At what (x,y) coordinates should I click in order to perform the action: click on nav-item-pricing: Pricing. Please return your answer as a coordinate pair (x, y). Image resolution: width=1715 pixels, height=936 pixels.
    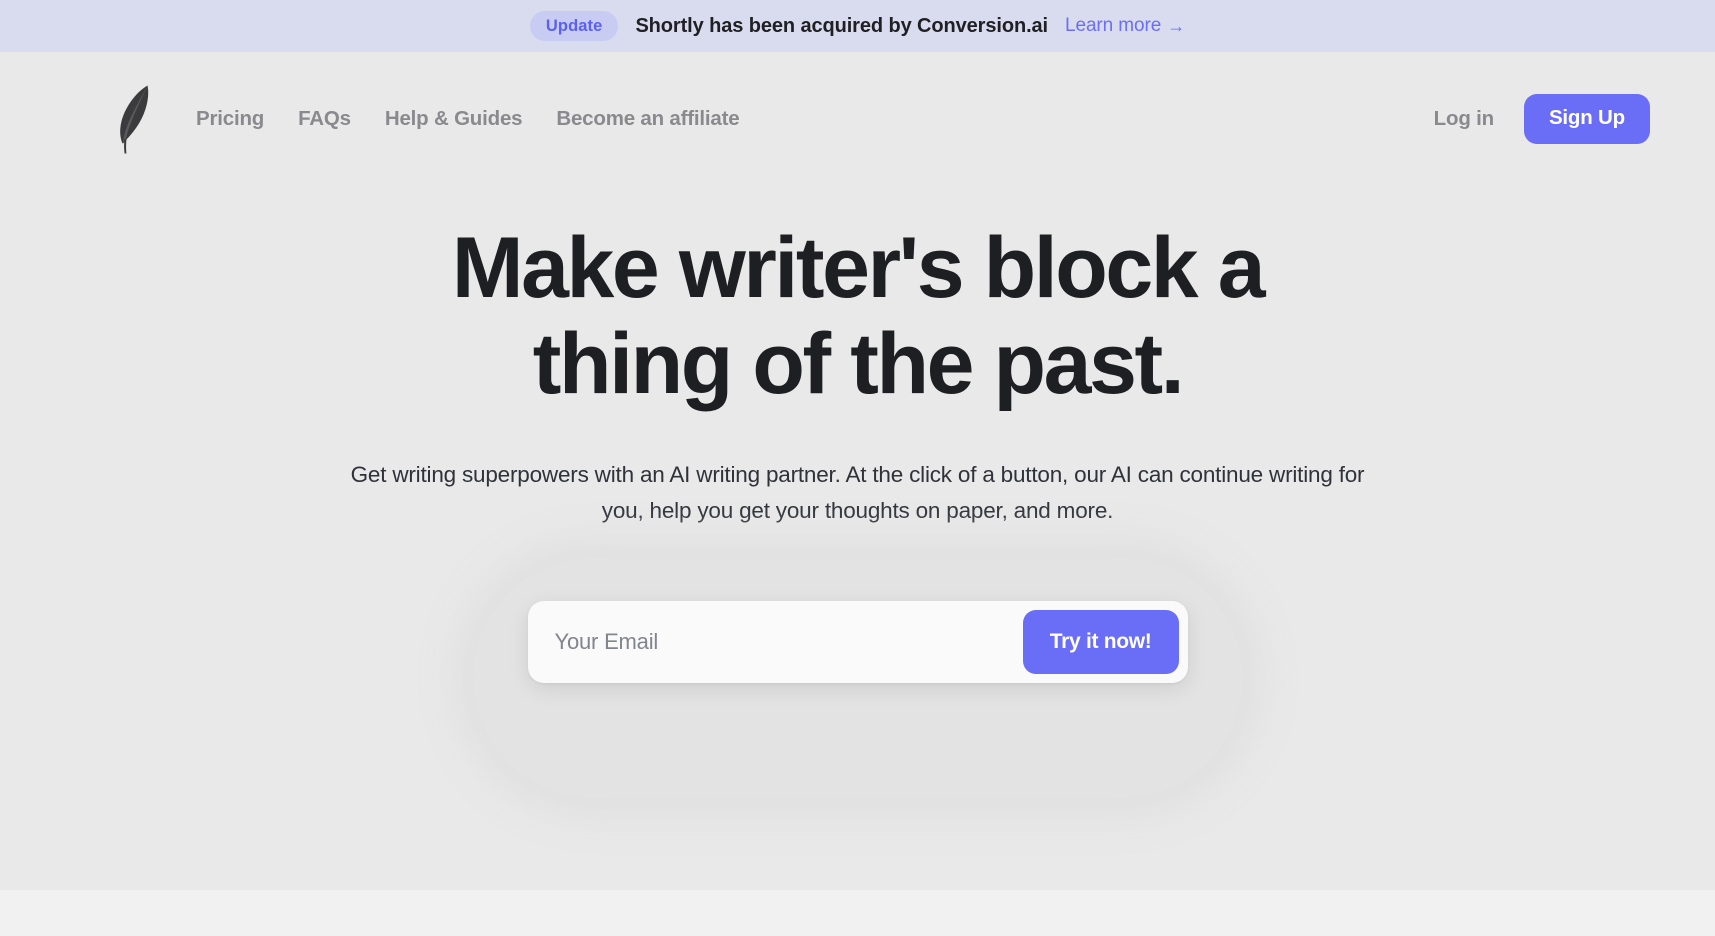
    Looking at the image, I should click on (230, 119).